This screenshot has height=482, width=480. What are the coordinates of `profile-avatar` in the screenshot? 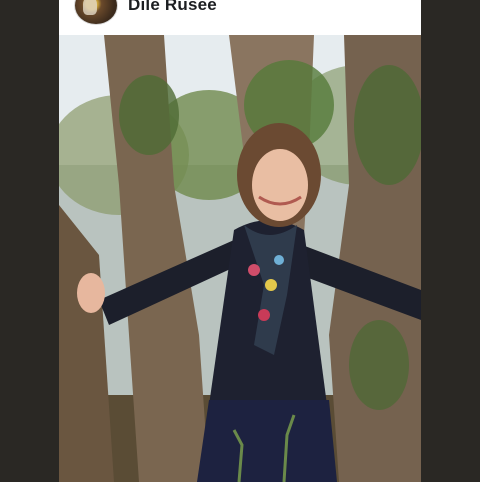 It's located at (96, 12).